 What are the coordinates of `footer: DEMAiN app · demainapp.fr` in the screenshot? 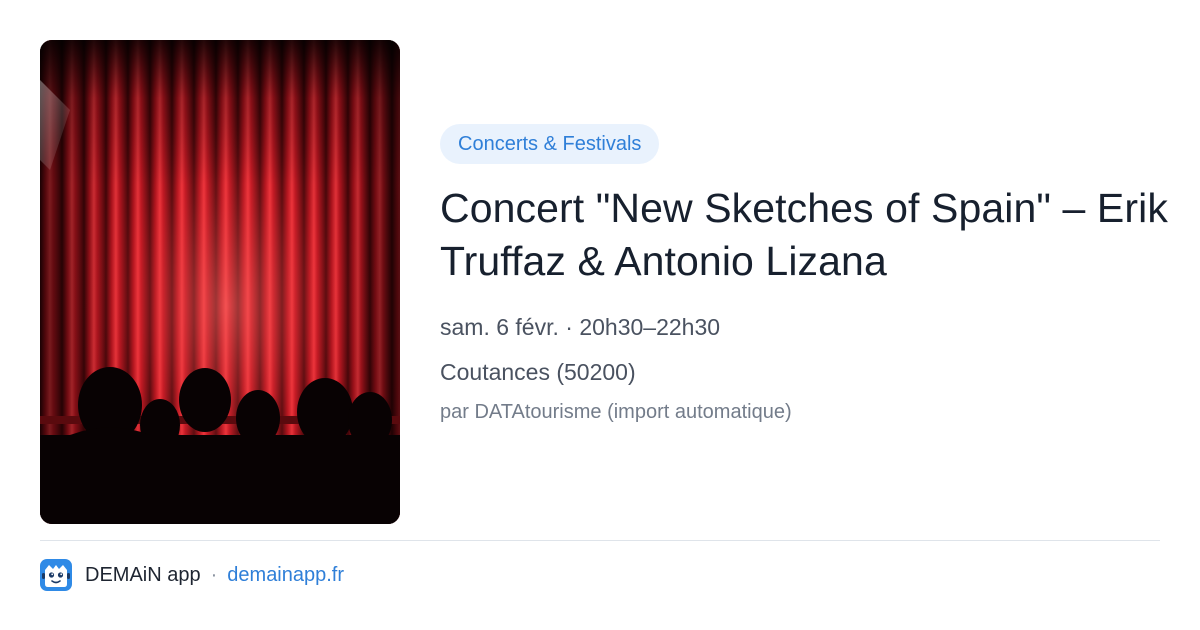 It's located at (192, 575).